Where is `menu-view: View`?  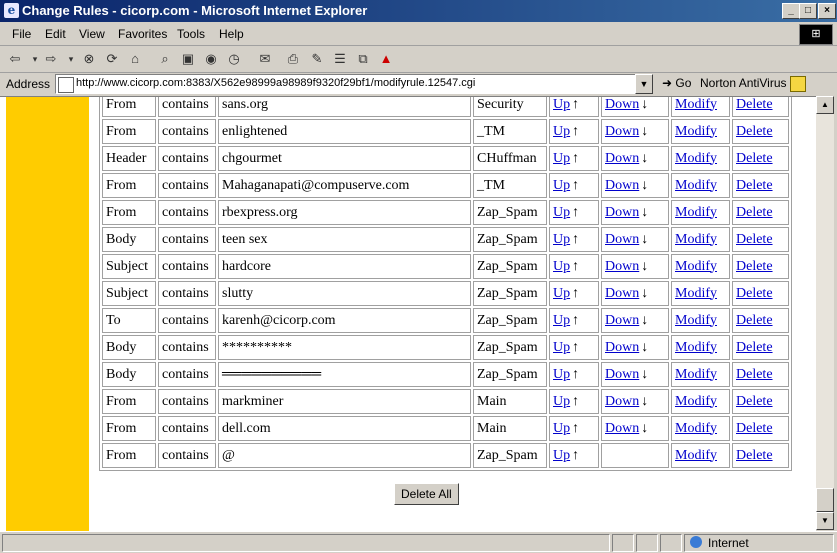 menu-view: View is located at coordinates (92, 34).